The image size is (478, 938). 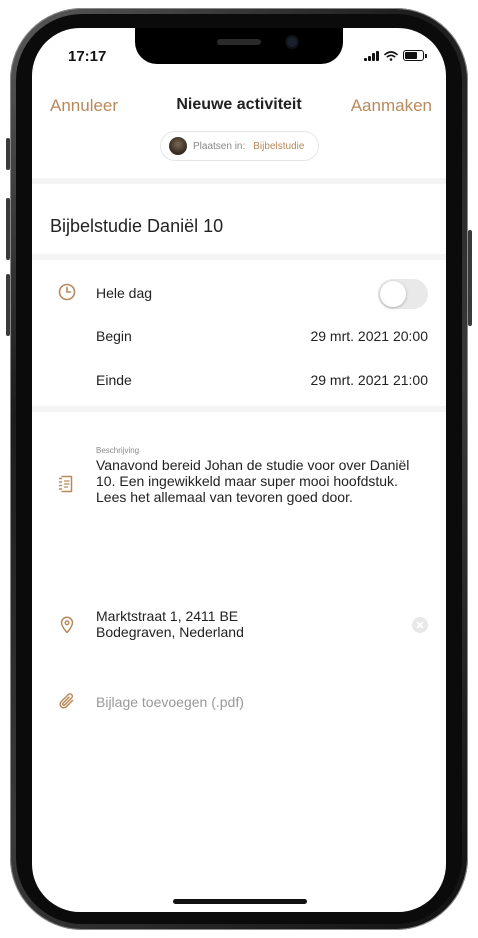 I want to click on begin-label: Begin, so click(x=114, y=336).